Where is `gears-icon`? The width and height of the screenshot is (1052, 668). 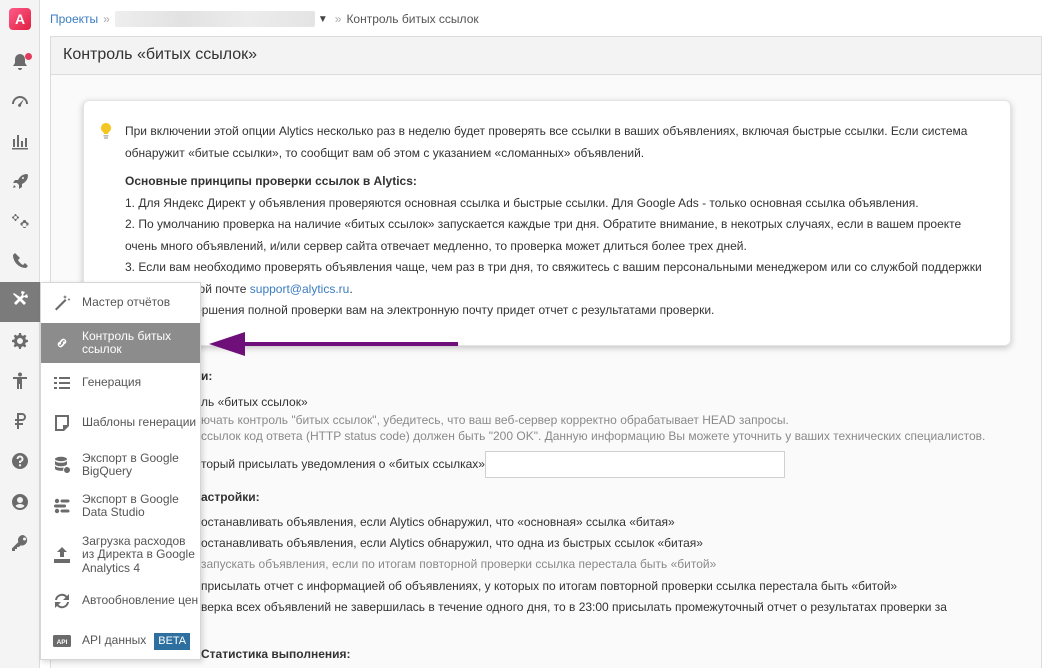
gears-icon is located at coordinates (20, 222).